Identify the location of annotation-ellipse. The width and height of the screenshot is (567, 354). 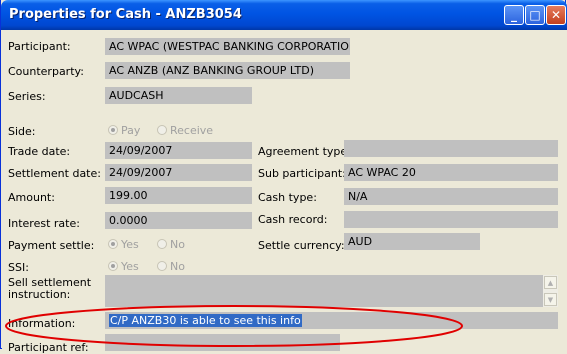
(234, 326).